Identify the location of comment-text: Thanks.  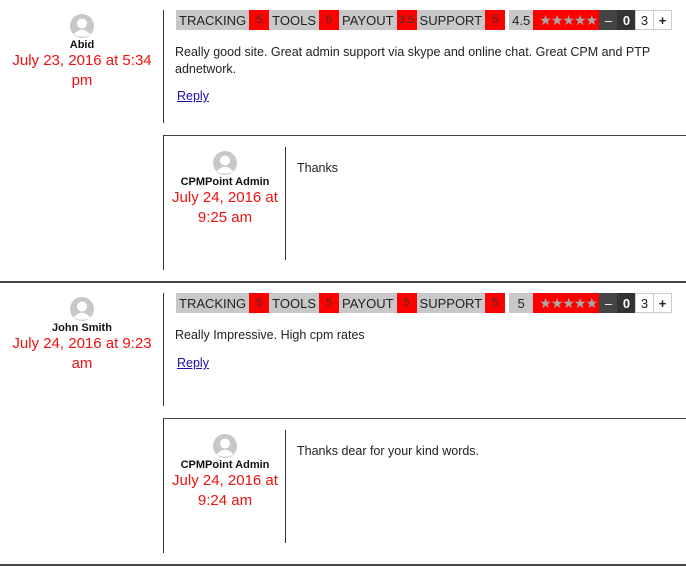
(317, 168).